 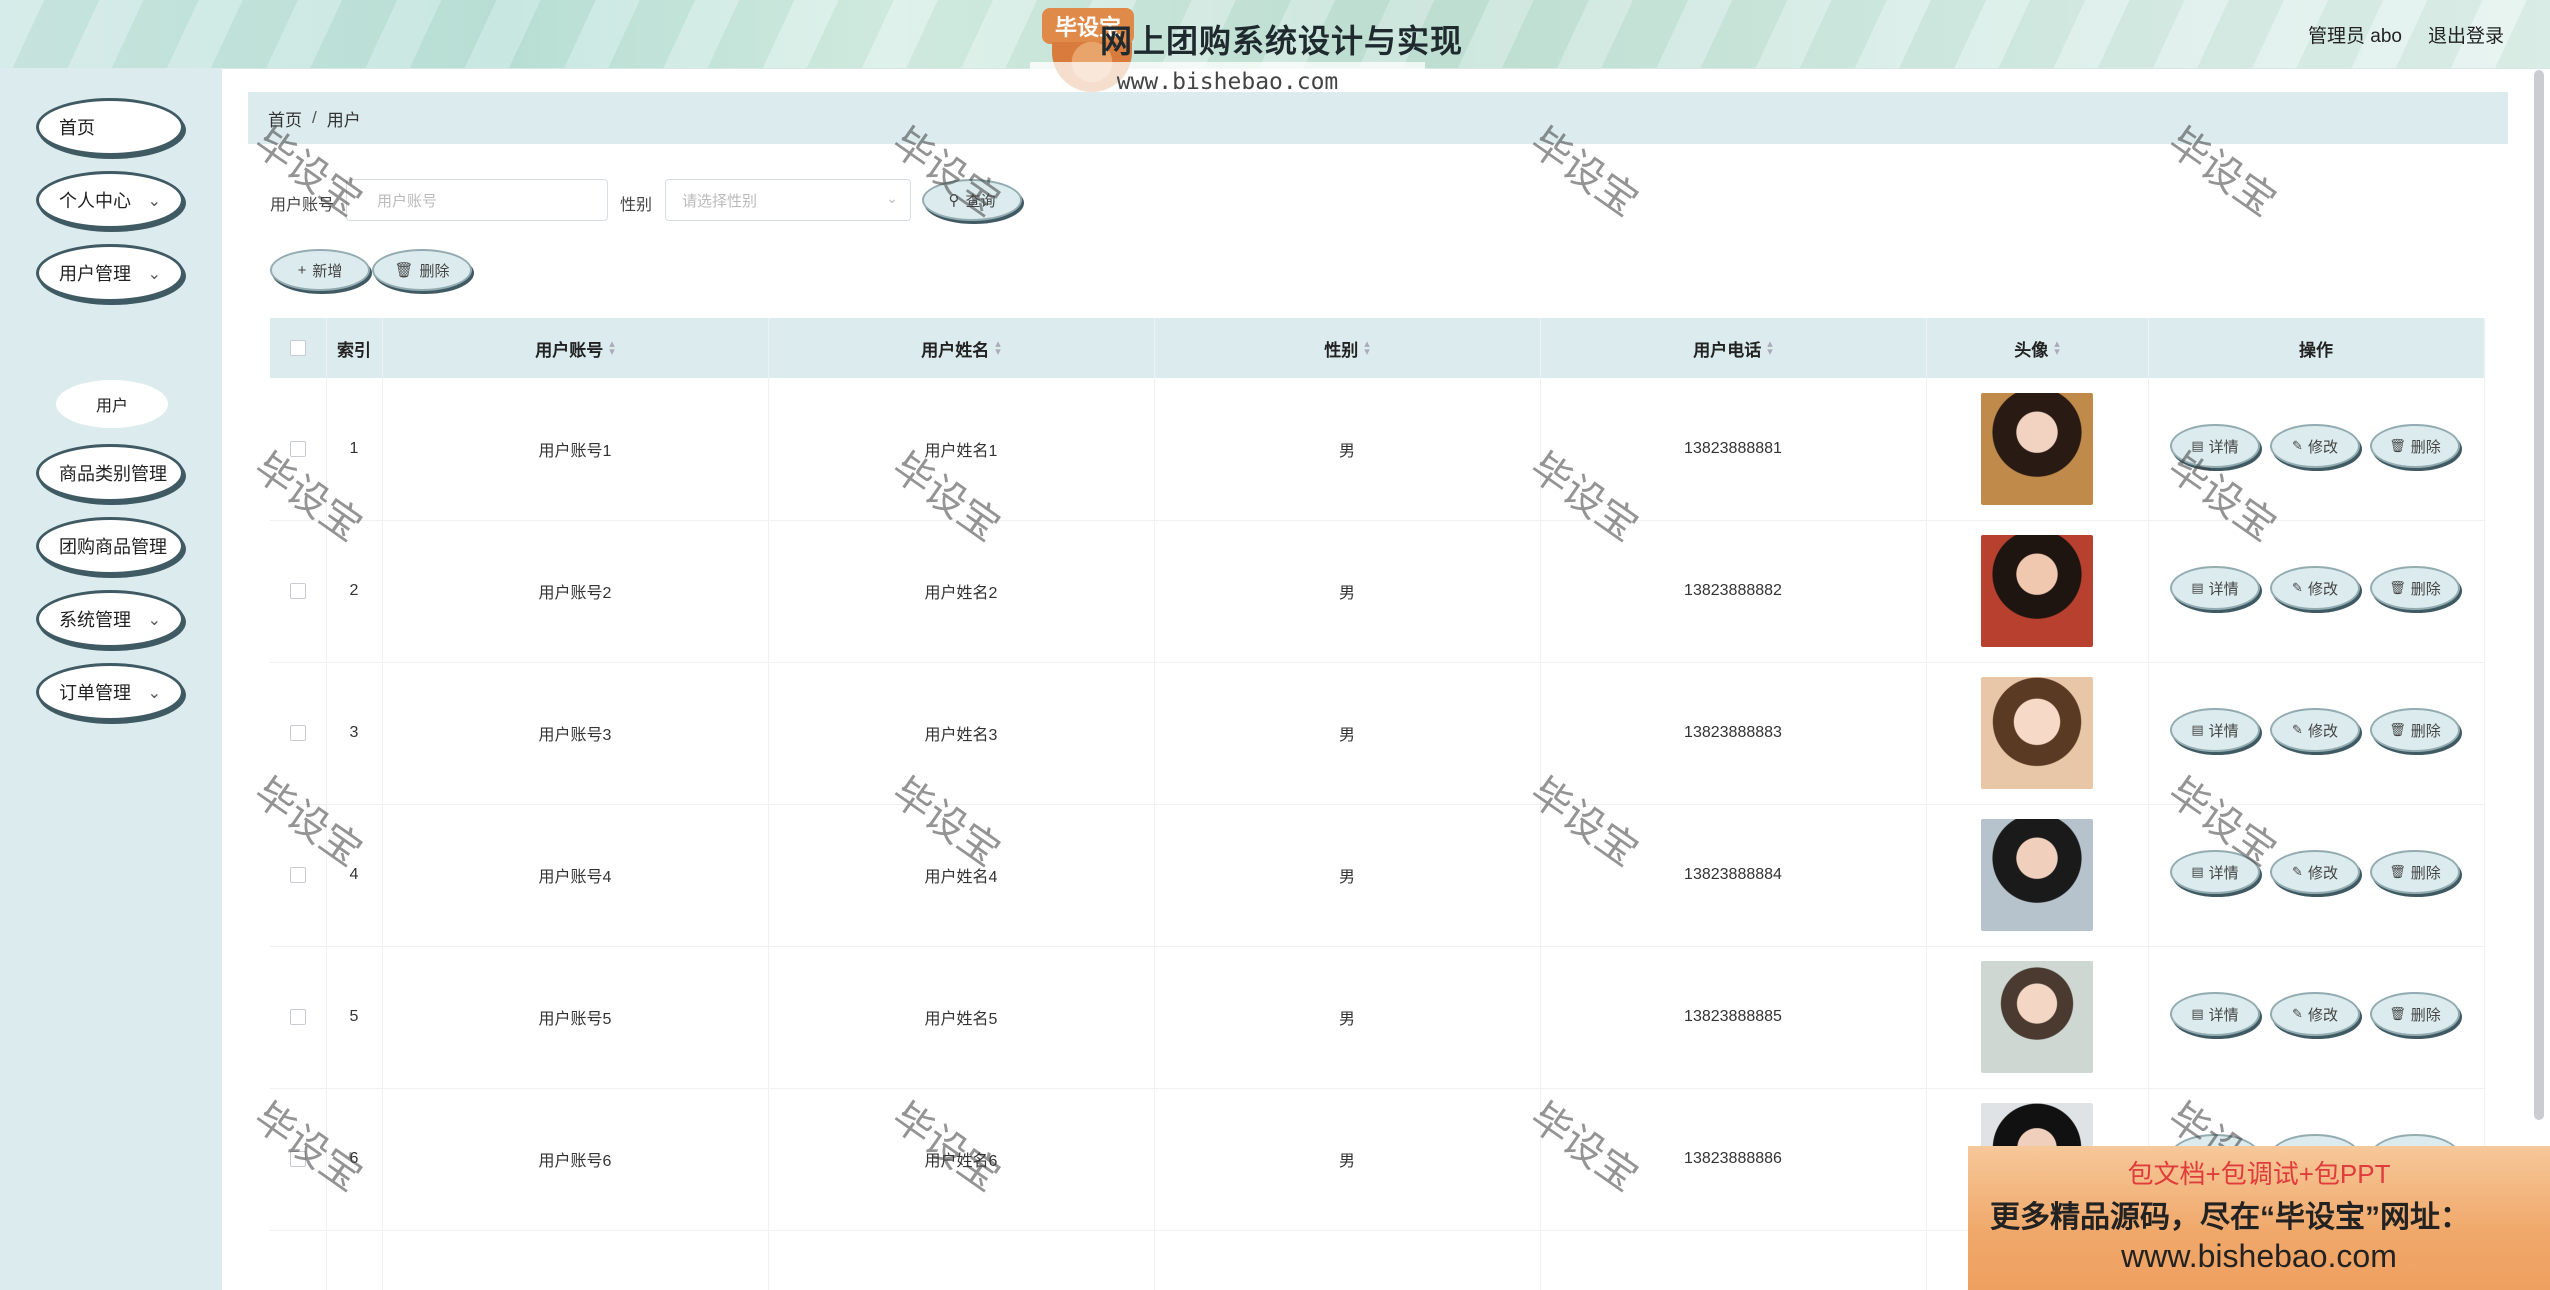 I want to click on sidebar-item-order-management: 订单管理 ⌄, so click(x=110, y=692).